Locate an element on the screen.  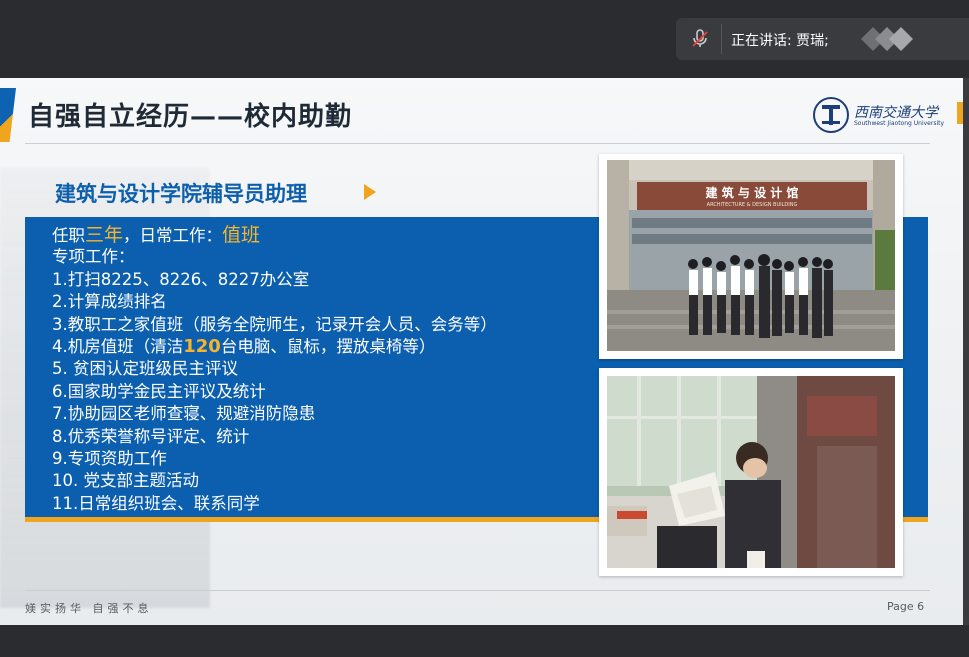
list-item: 7.协助园区老师查寝、规避消防隐患 is located at coordinates (184, 414).